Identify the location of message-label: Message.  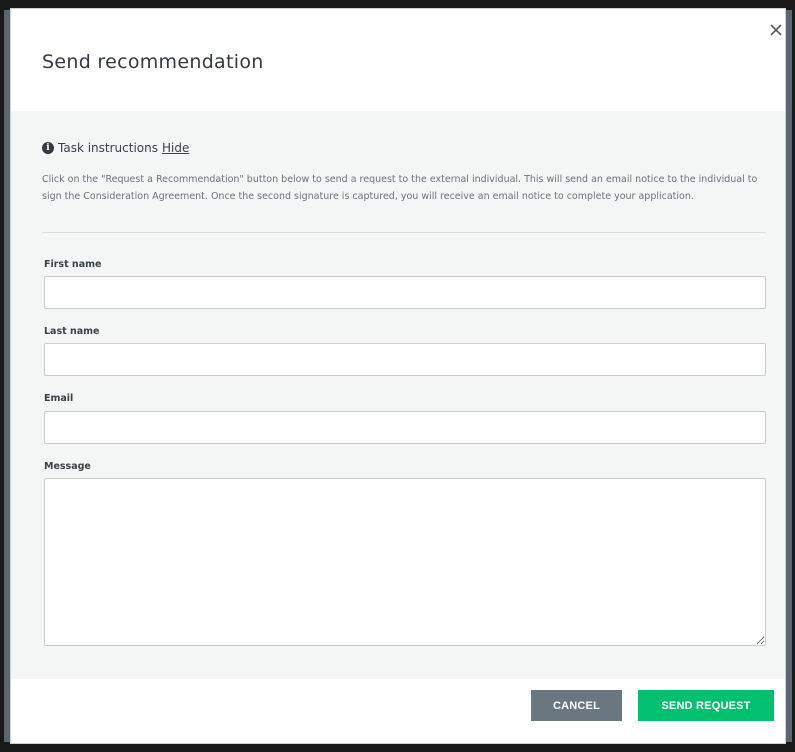
(67, 466).